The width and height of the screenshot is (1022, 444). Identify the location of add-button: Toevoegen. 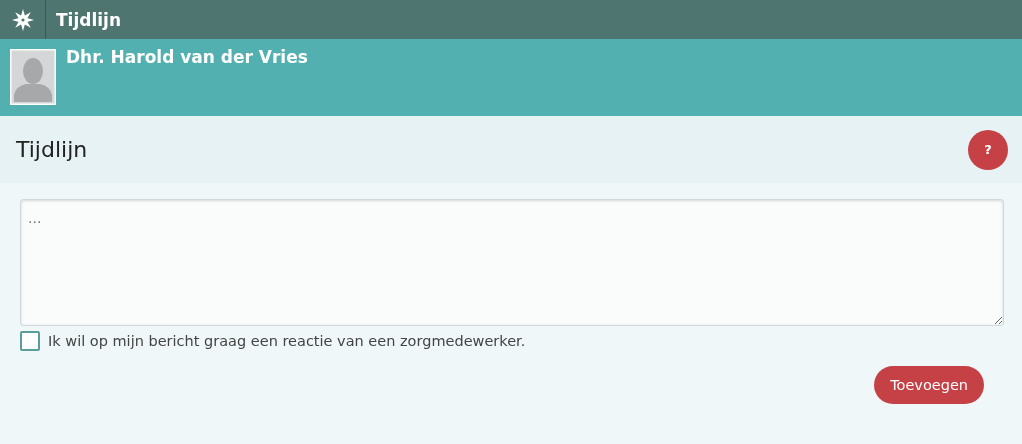
(929, 385).